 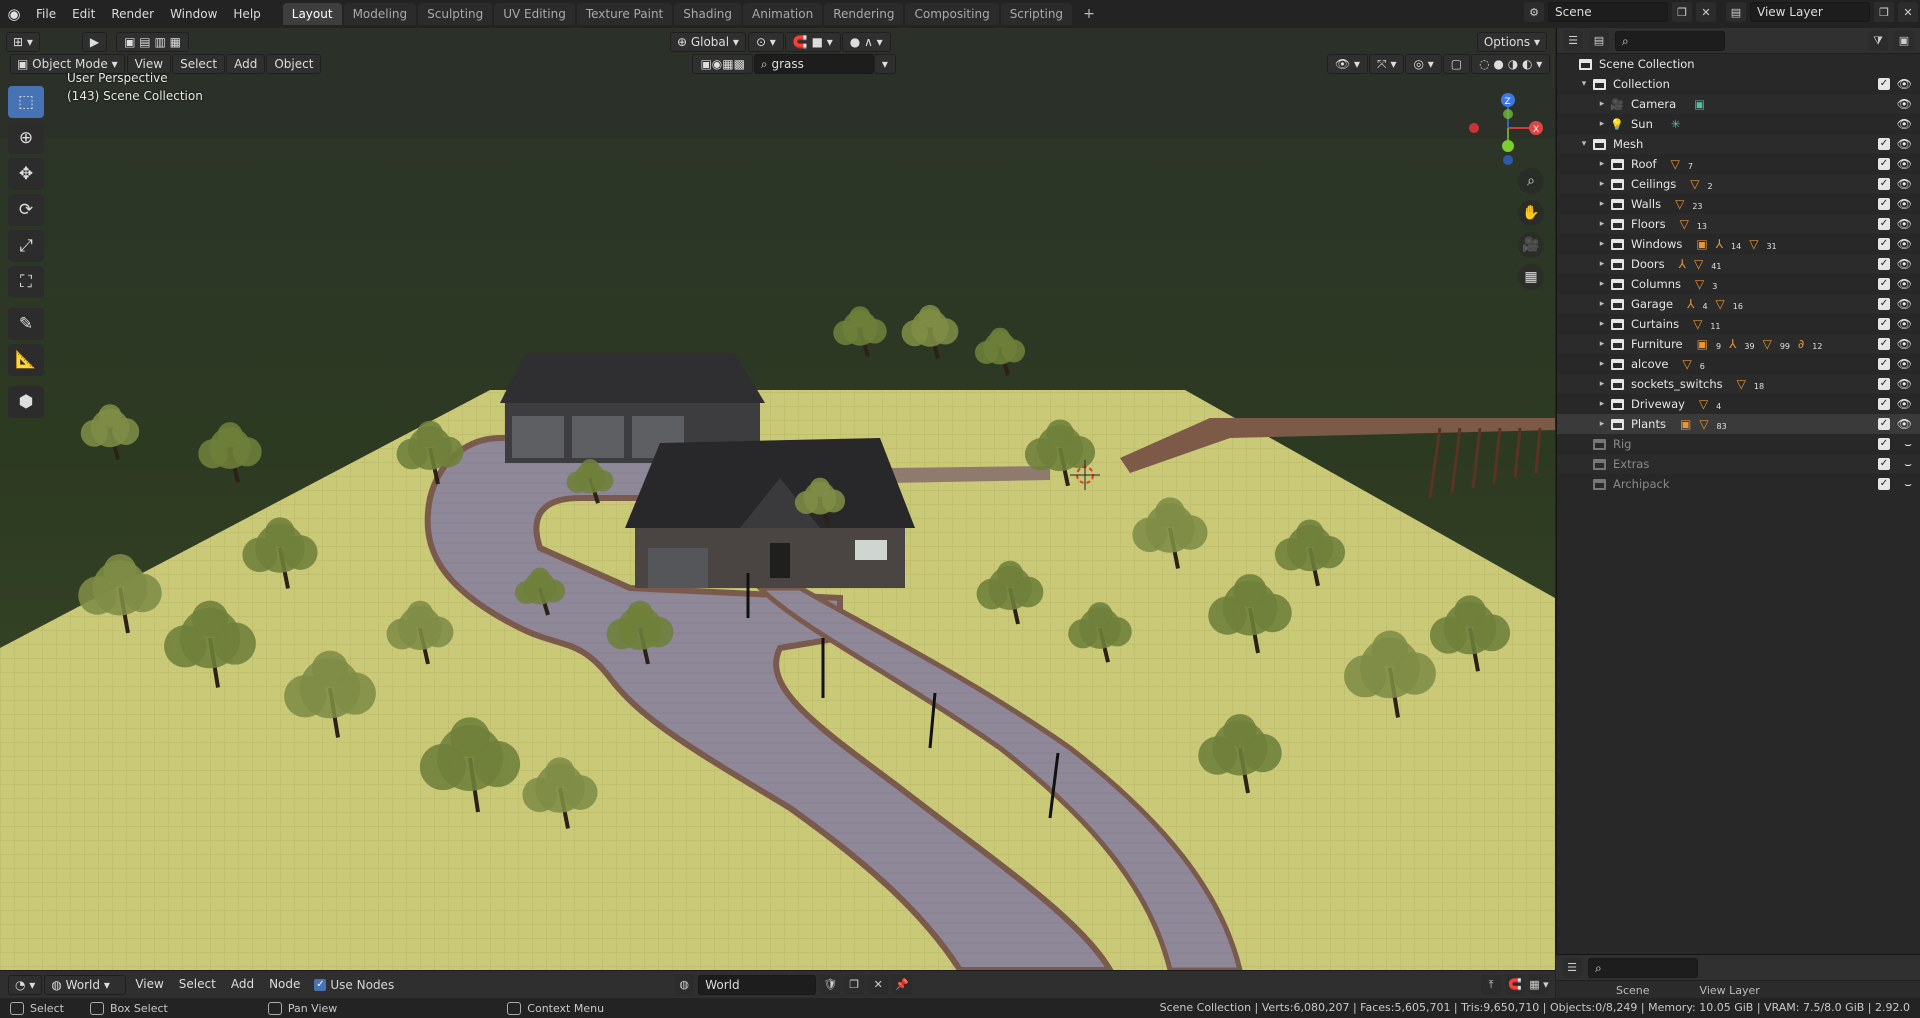 I want to click on new-scene-icon: ❐, so click(x=1682, y=12).